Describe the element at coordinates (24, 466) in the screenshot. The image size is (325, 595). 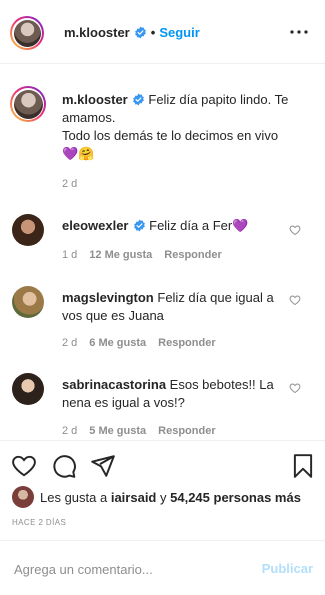
I see `heart-icon` at that location.